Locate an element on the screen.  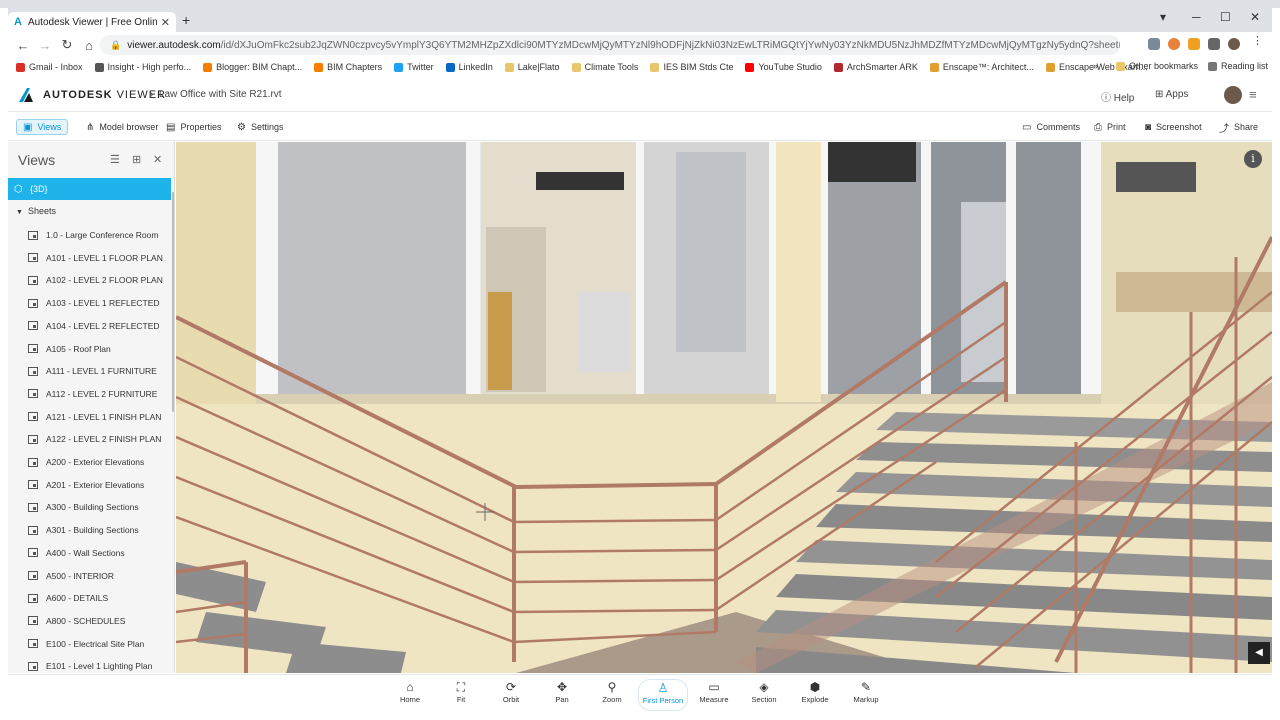
section-icon: ◈ is located at coordinates (764, 687).